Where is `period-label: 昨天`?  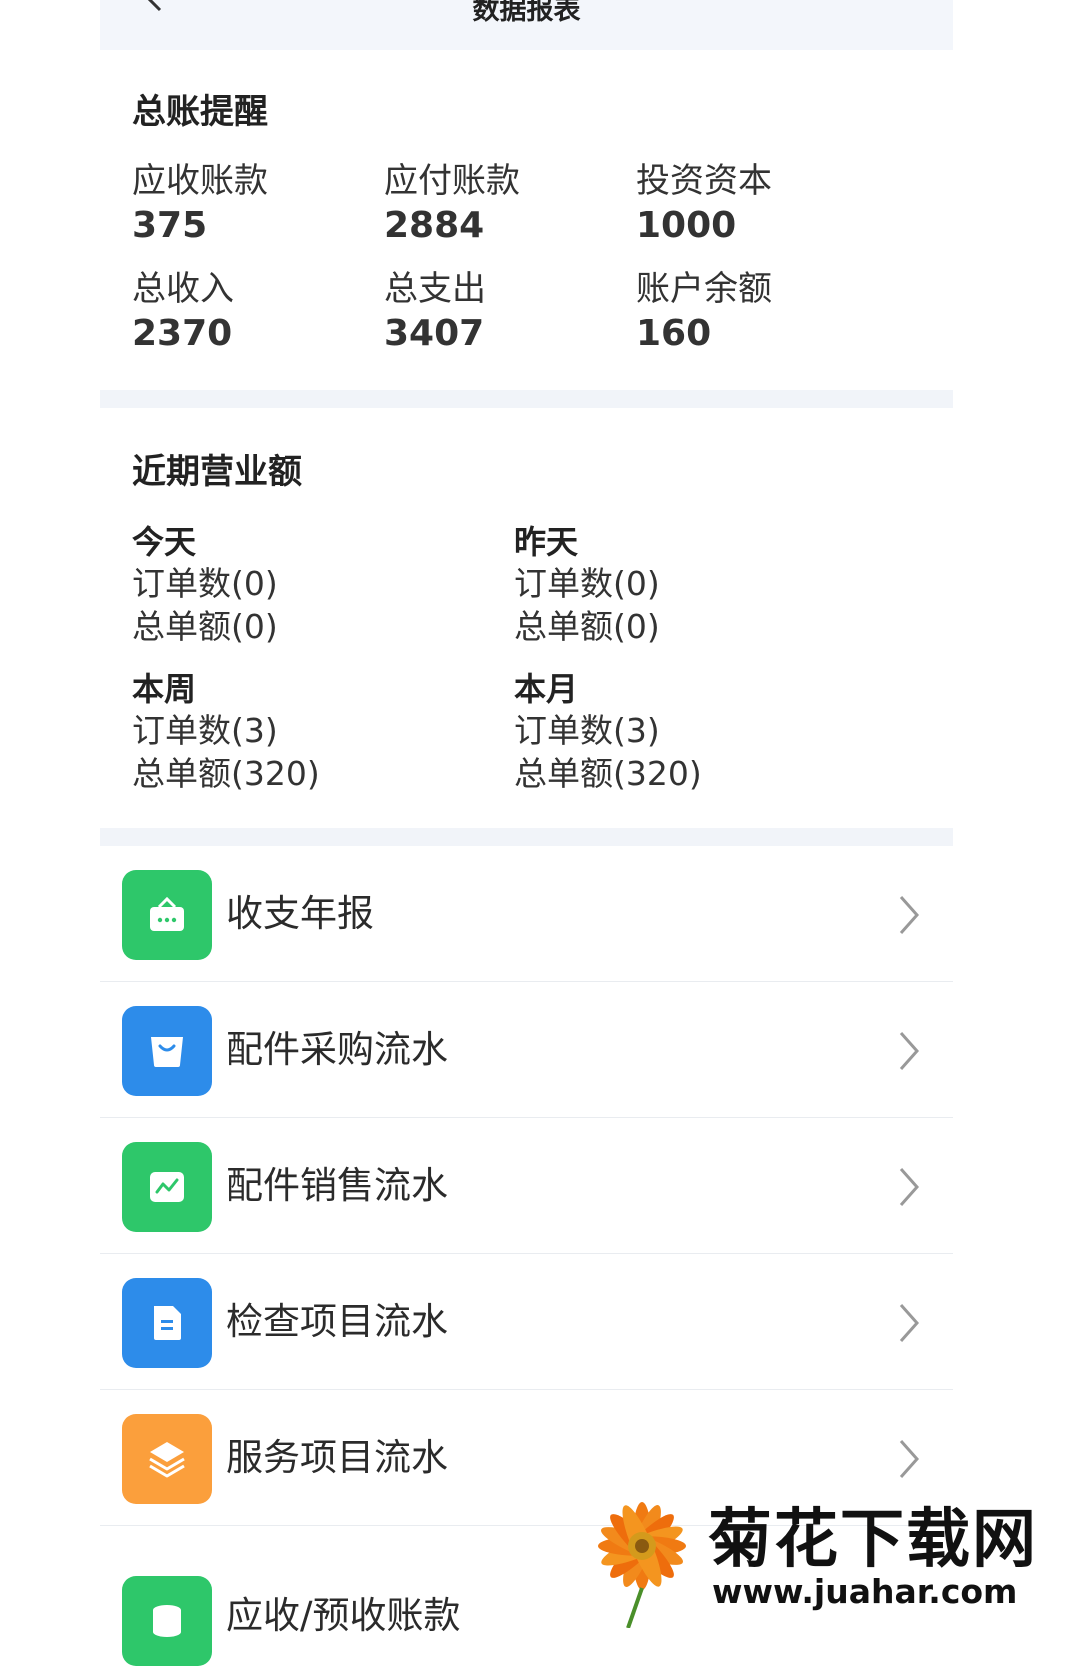 period-label: 昨天 is located at coordinates (546, 542).